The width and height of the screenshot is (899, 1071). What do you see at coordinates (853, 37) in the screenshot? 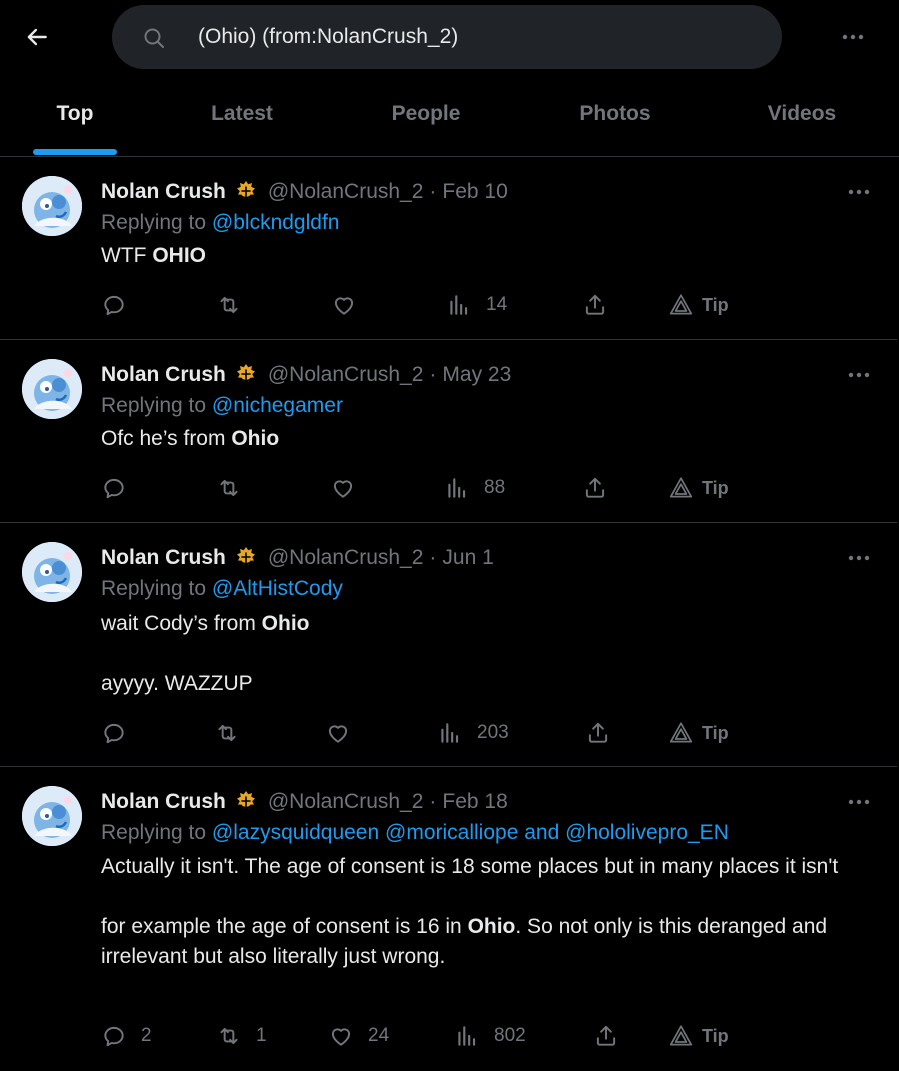
I see `more-options-button` at bounding box center [853, 37].